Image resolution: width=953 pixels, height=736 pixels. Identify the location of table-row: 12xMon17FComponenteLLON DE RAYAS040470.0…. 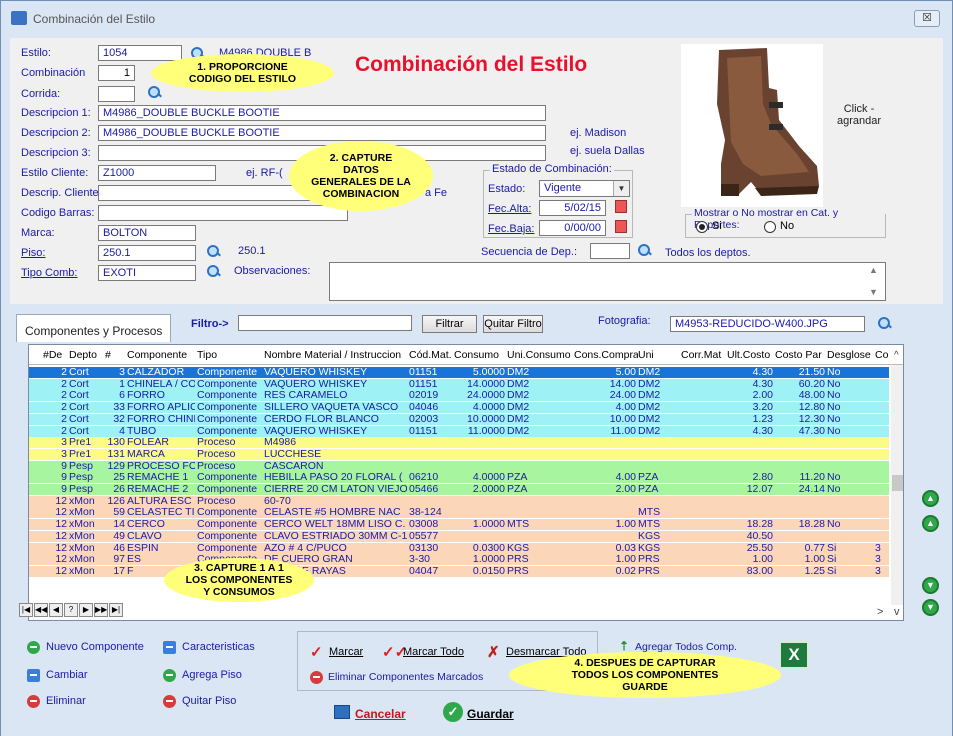
(459, 571).